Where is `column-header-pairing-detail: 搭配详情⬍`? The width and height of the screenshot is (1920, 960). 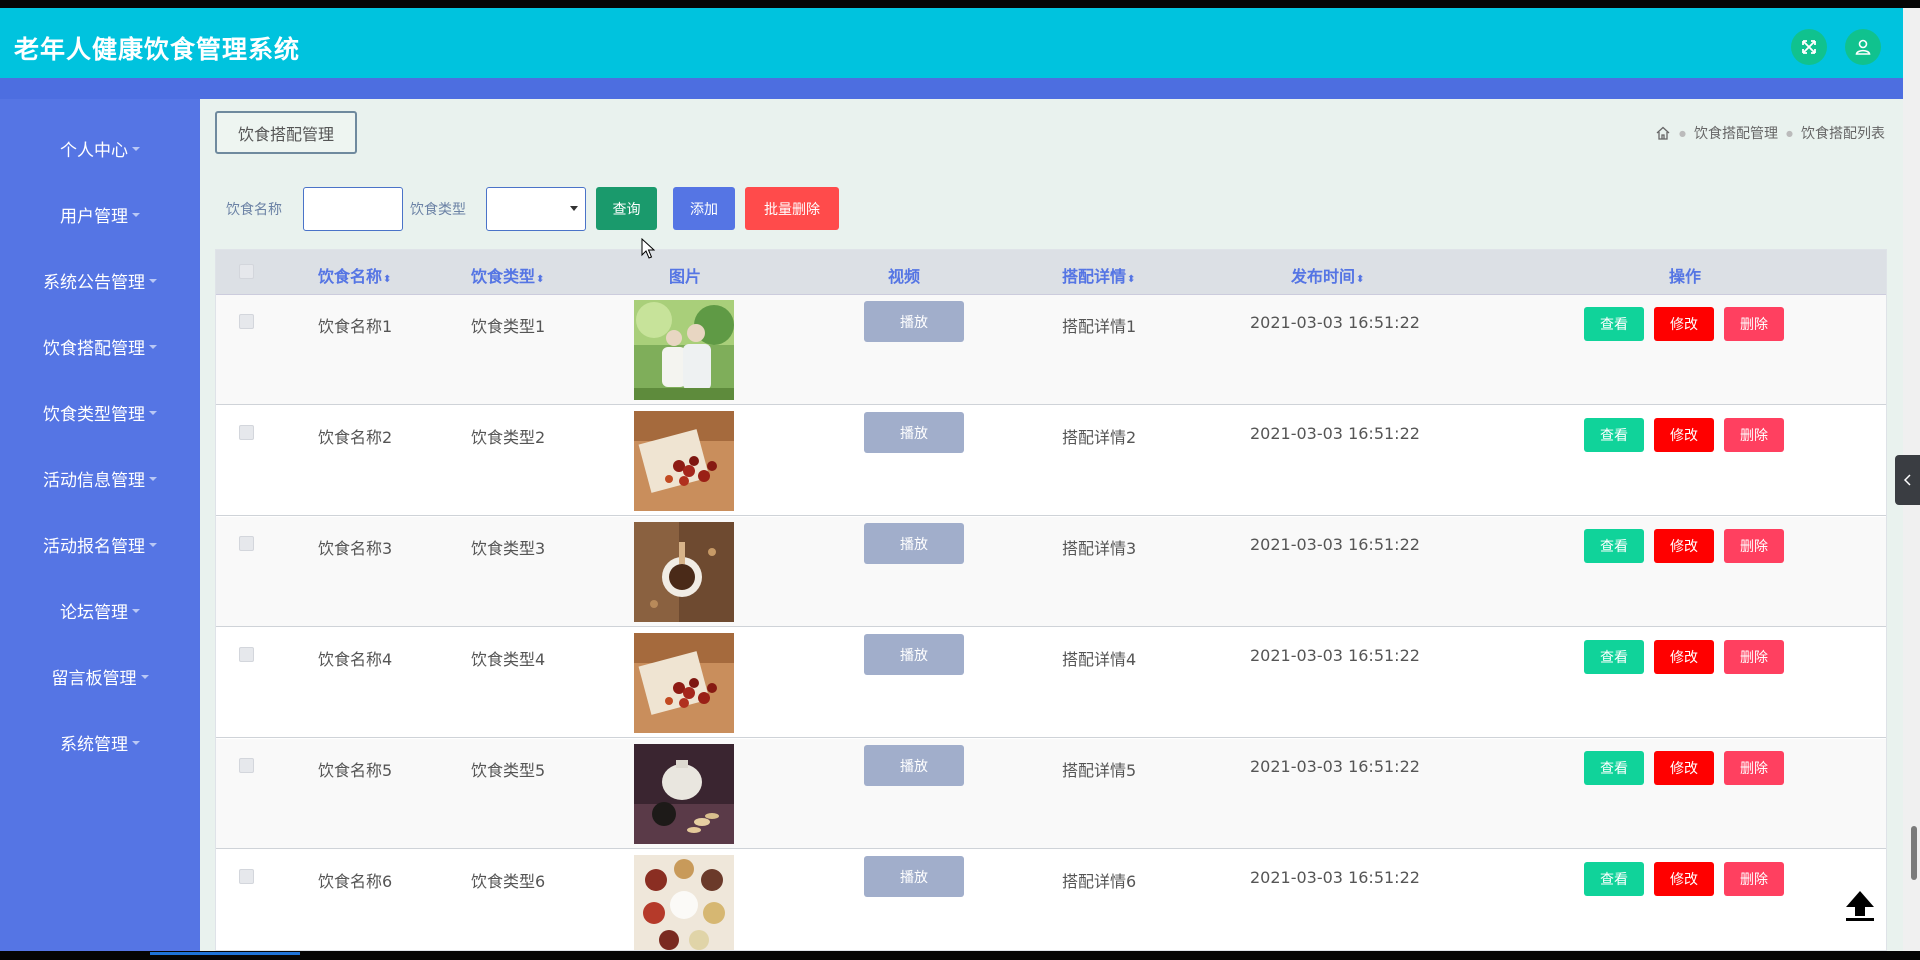 column-header-pairing-detail: 搭配详情⬍ is located at coordinates (1098, 275).